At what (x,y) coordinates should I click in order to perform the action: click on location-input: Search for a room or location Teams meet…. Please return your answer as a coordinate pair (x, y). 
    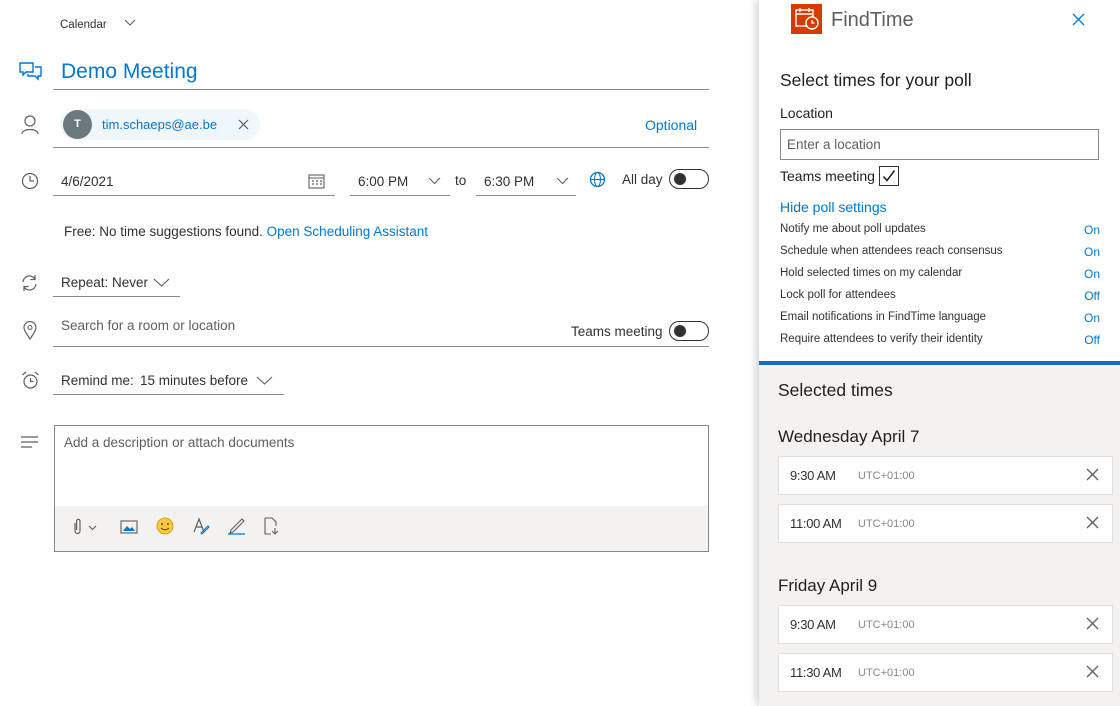
    Looking at the image, I should click on (381, 329).